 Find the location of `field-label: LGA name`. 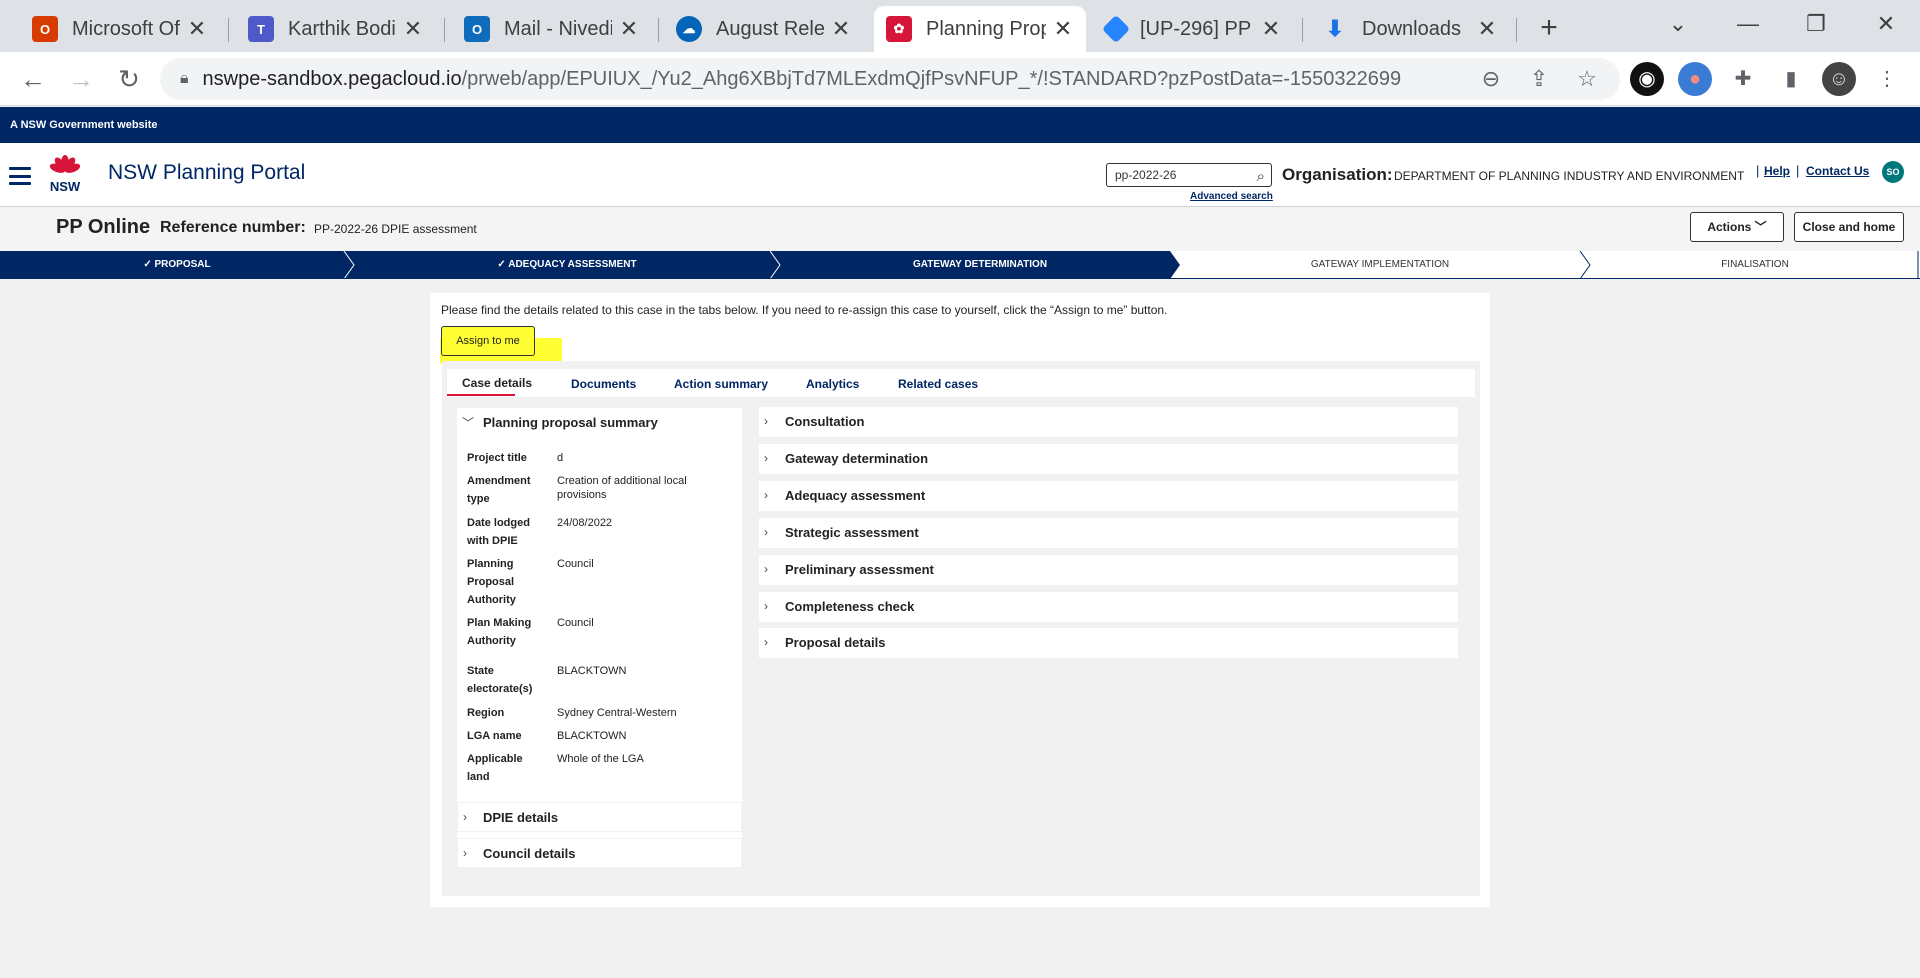

field-label: LGA name is located at coordinates (494, 736).